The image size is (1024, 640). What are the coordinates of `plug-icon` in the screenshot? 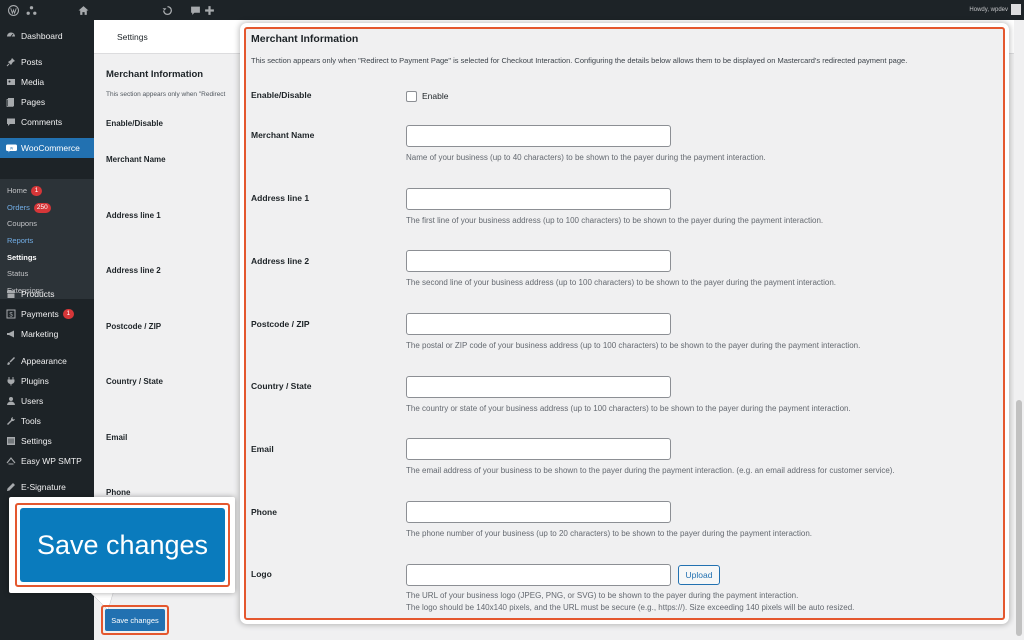 It's located at (11, 381).